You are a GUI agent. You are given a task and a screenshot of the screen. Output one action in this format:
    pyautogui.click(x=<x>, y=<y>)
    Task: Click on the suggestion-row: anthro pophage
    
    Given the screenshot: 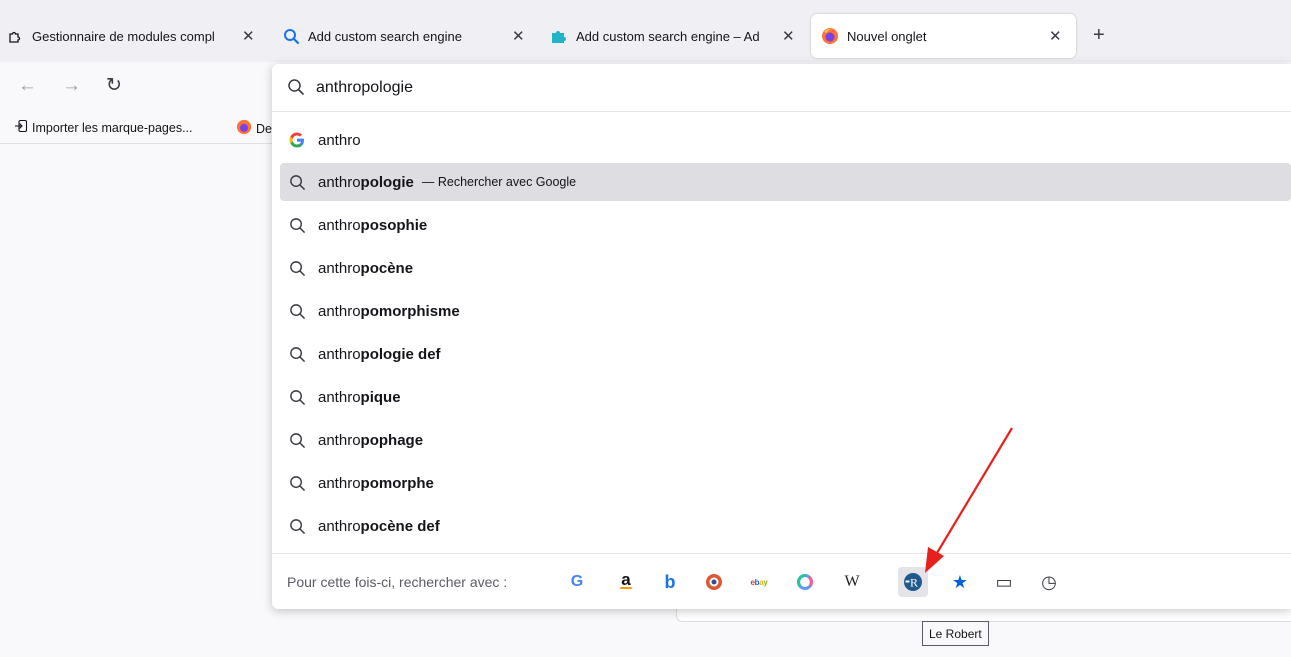 What is the action you would take?
    pyautogui.click(x=785, y=440)
    